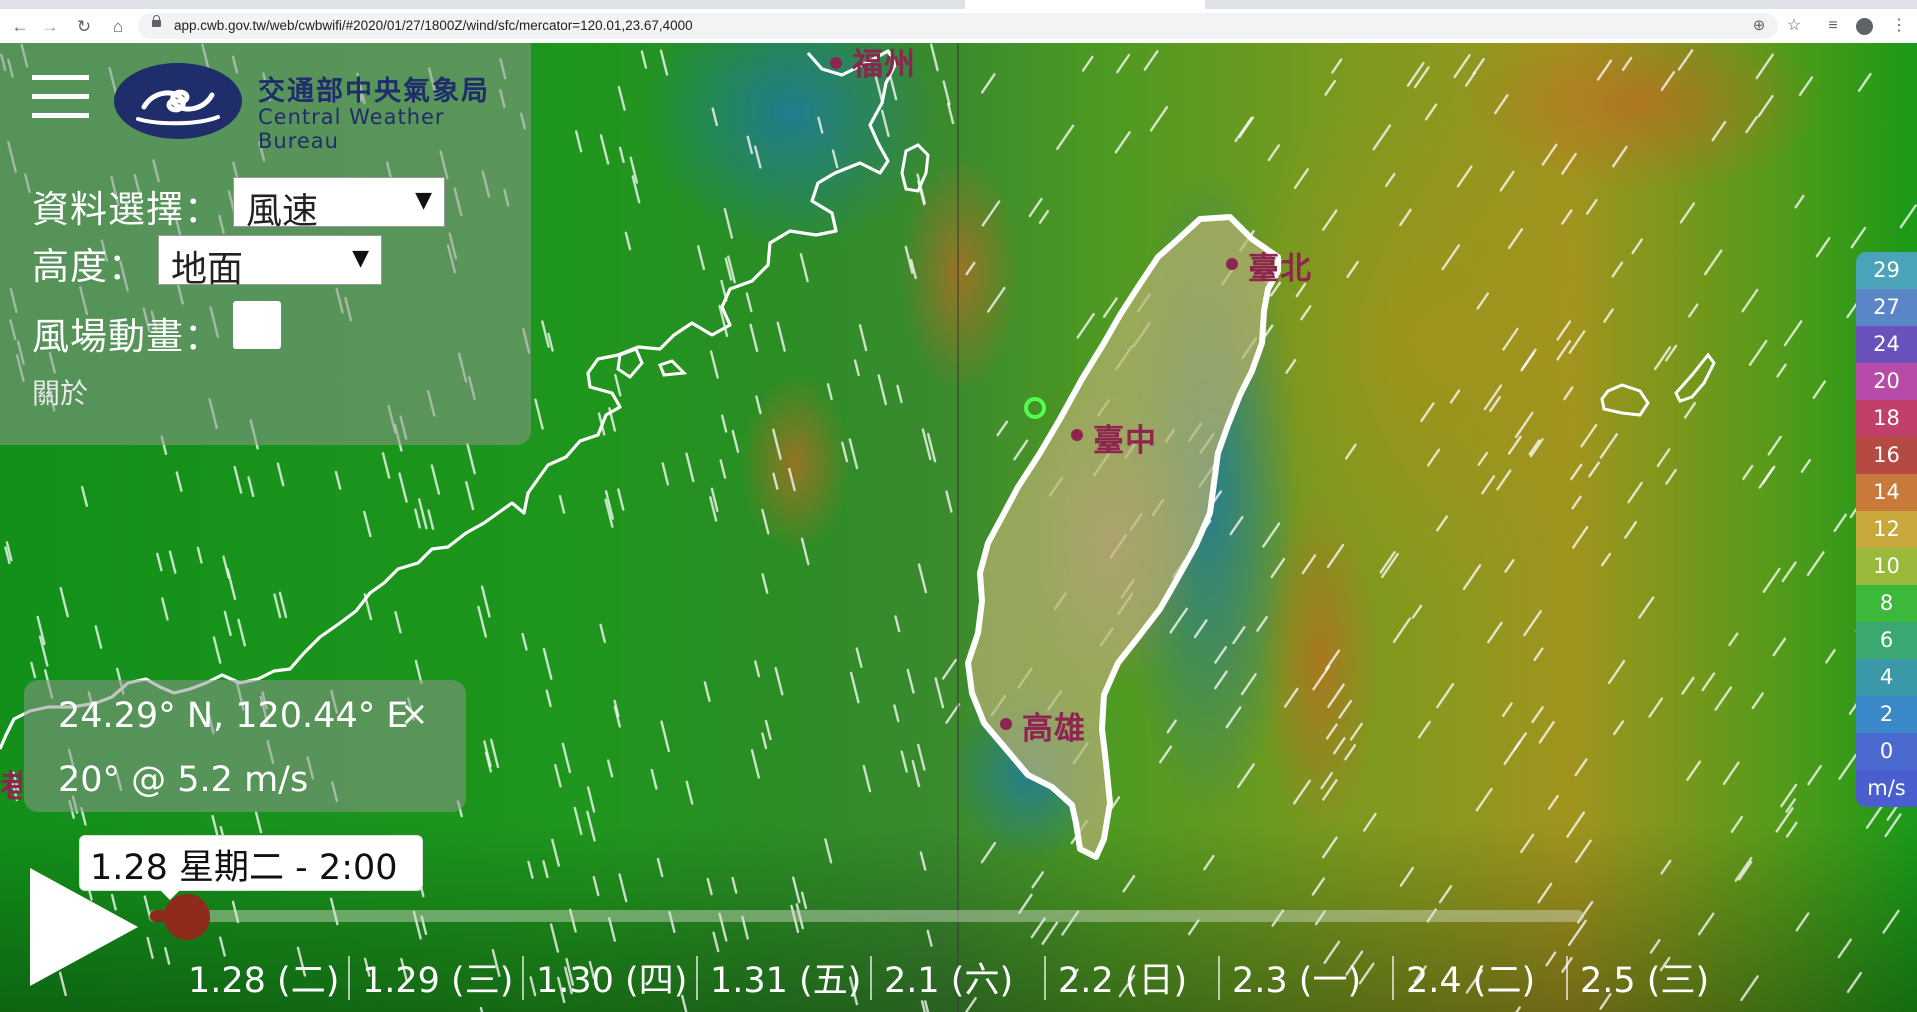 This screenshot has height=1012, width=1917. I want to click on timeline-date: 1.28 (二), so click(263, 977).